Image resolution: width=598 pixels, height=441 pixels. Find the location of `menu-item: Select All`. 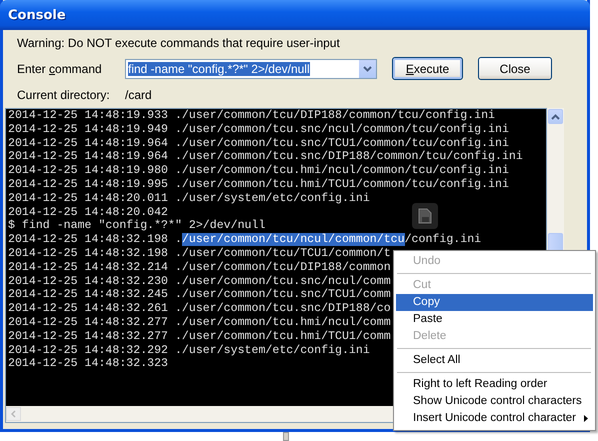

menu-item: Select All is located at coordinates (494, 360).